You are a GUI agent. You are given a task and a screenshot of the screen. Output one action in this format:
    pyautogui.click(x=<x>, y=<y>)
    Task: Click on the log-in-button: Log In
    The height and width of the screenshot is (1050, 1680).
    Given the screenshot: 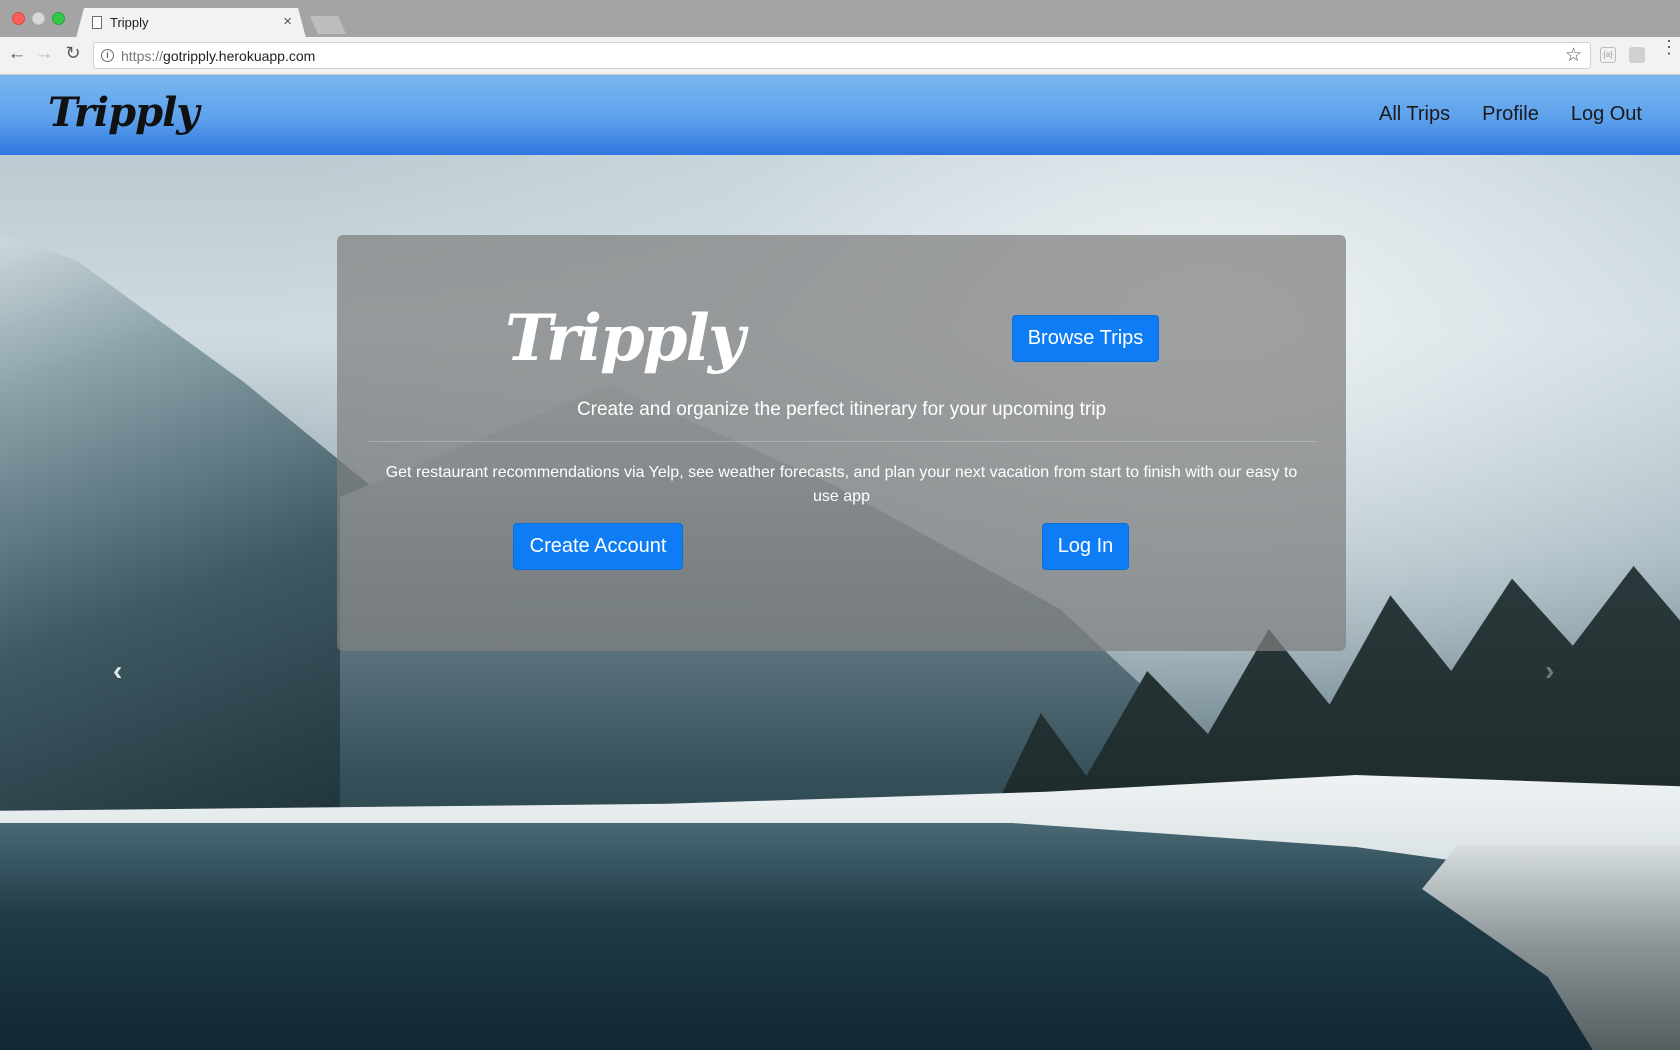 What is the action you would take?
    pyautogui.click(x=1085, y=546)
    